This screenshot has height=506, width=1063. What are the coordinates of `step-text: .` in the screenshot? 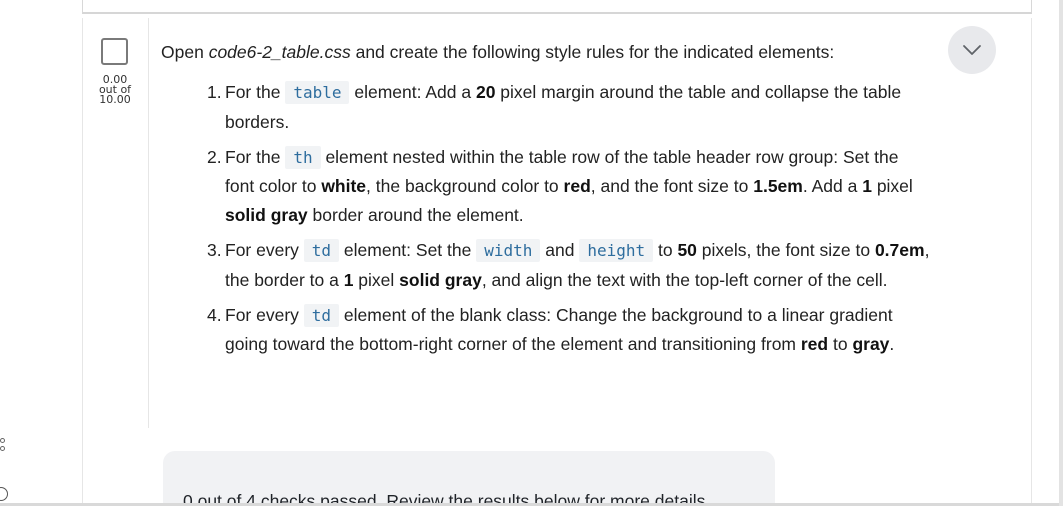 It's located at (892, 344).